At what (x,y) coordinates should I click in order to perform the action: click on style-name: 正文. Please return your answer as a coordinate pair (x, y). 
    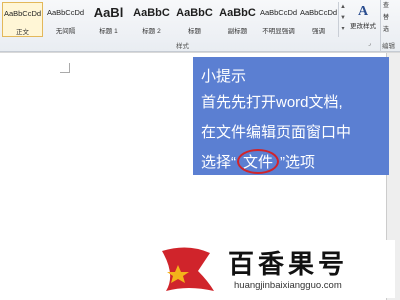
    Looking at the image, I should click on (22, 32).